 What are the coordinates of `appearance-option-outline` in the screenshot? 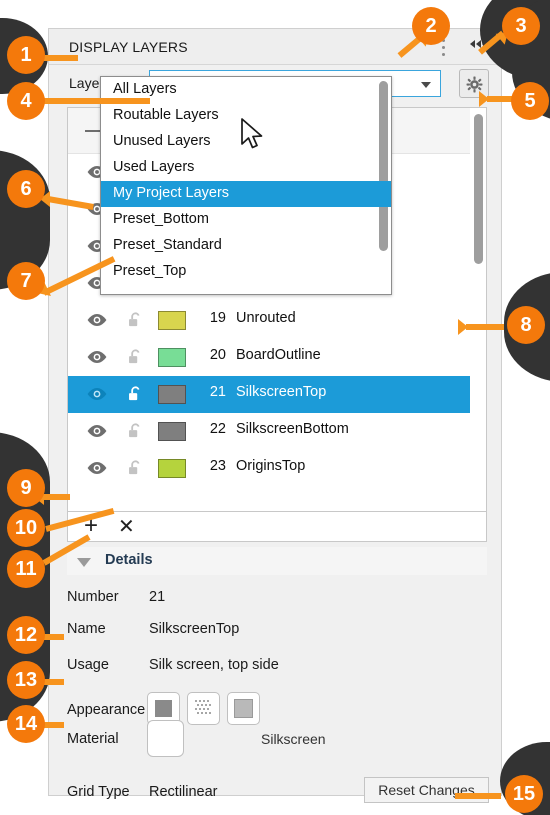 It's located at (243, 708).